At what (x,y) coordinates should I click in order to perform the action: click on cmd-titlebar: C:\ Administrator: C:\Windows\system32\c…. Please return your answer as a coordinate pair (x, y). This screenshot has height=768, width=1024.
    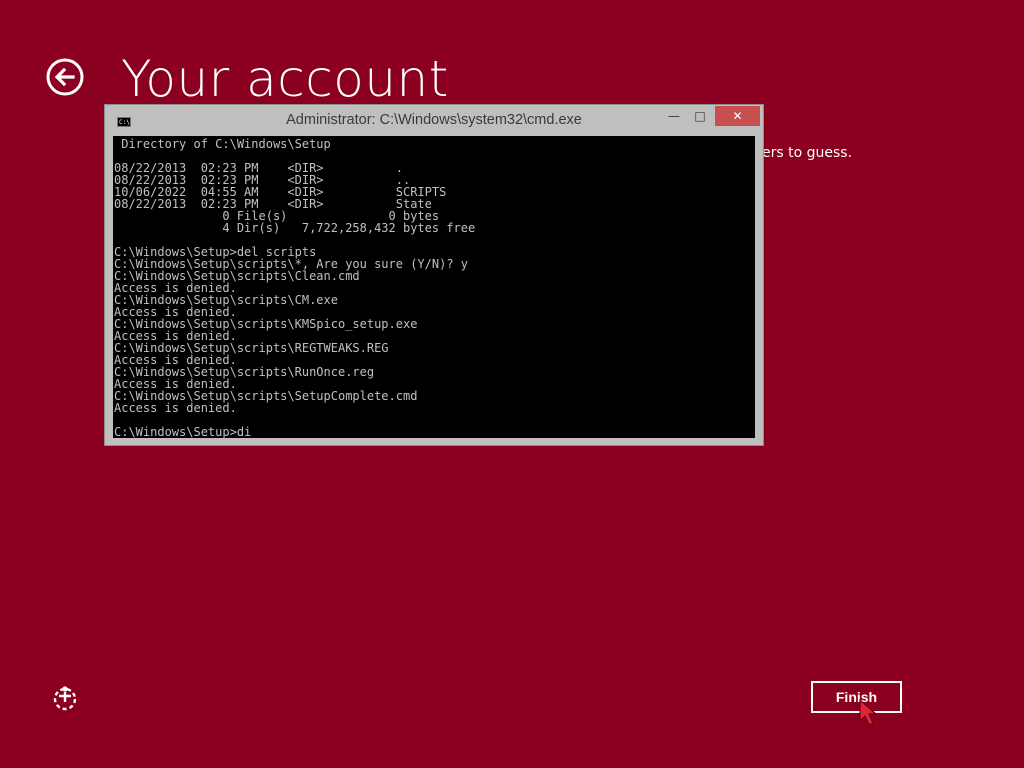
    Looking at the image, I should click on (434, 120).